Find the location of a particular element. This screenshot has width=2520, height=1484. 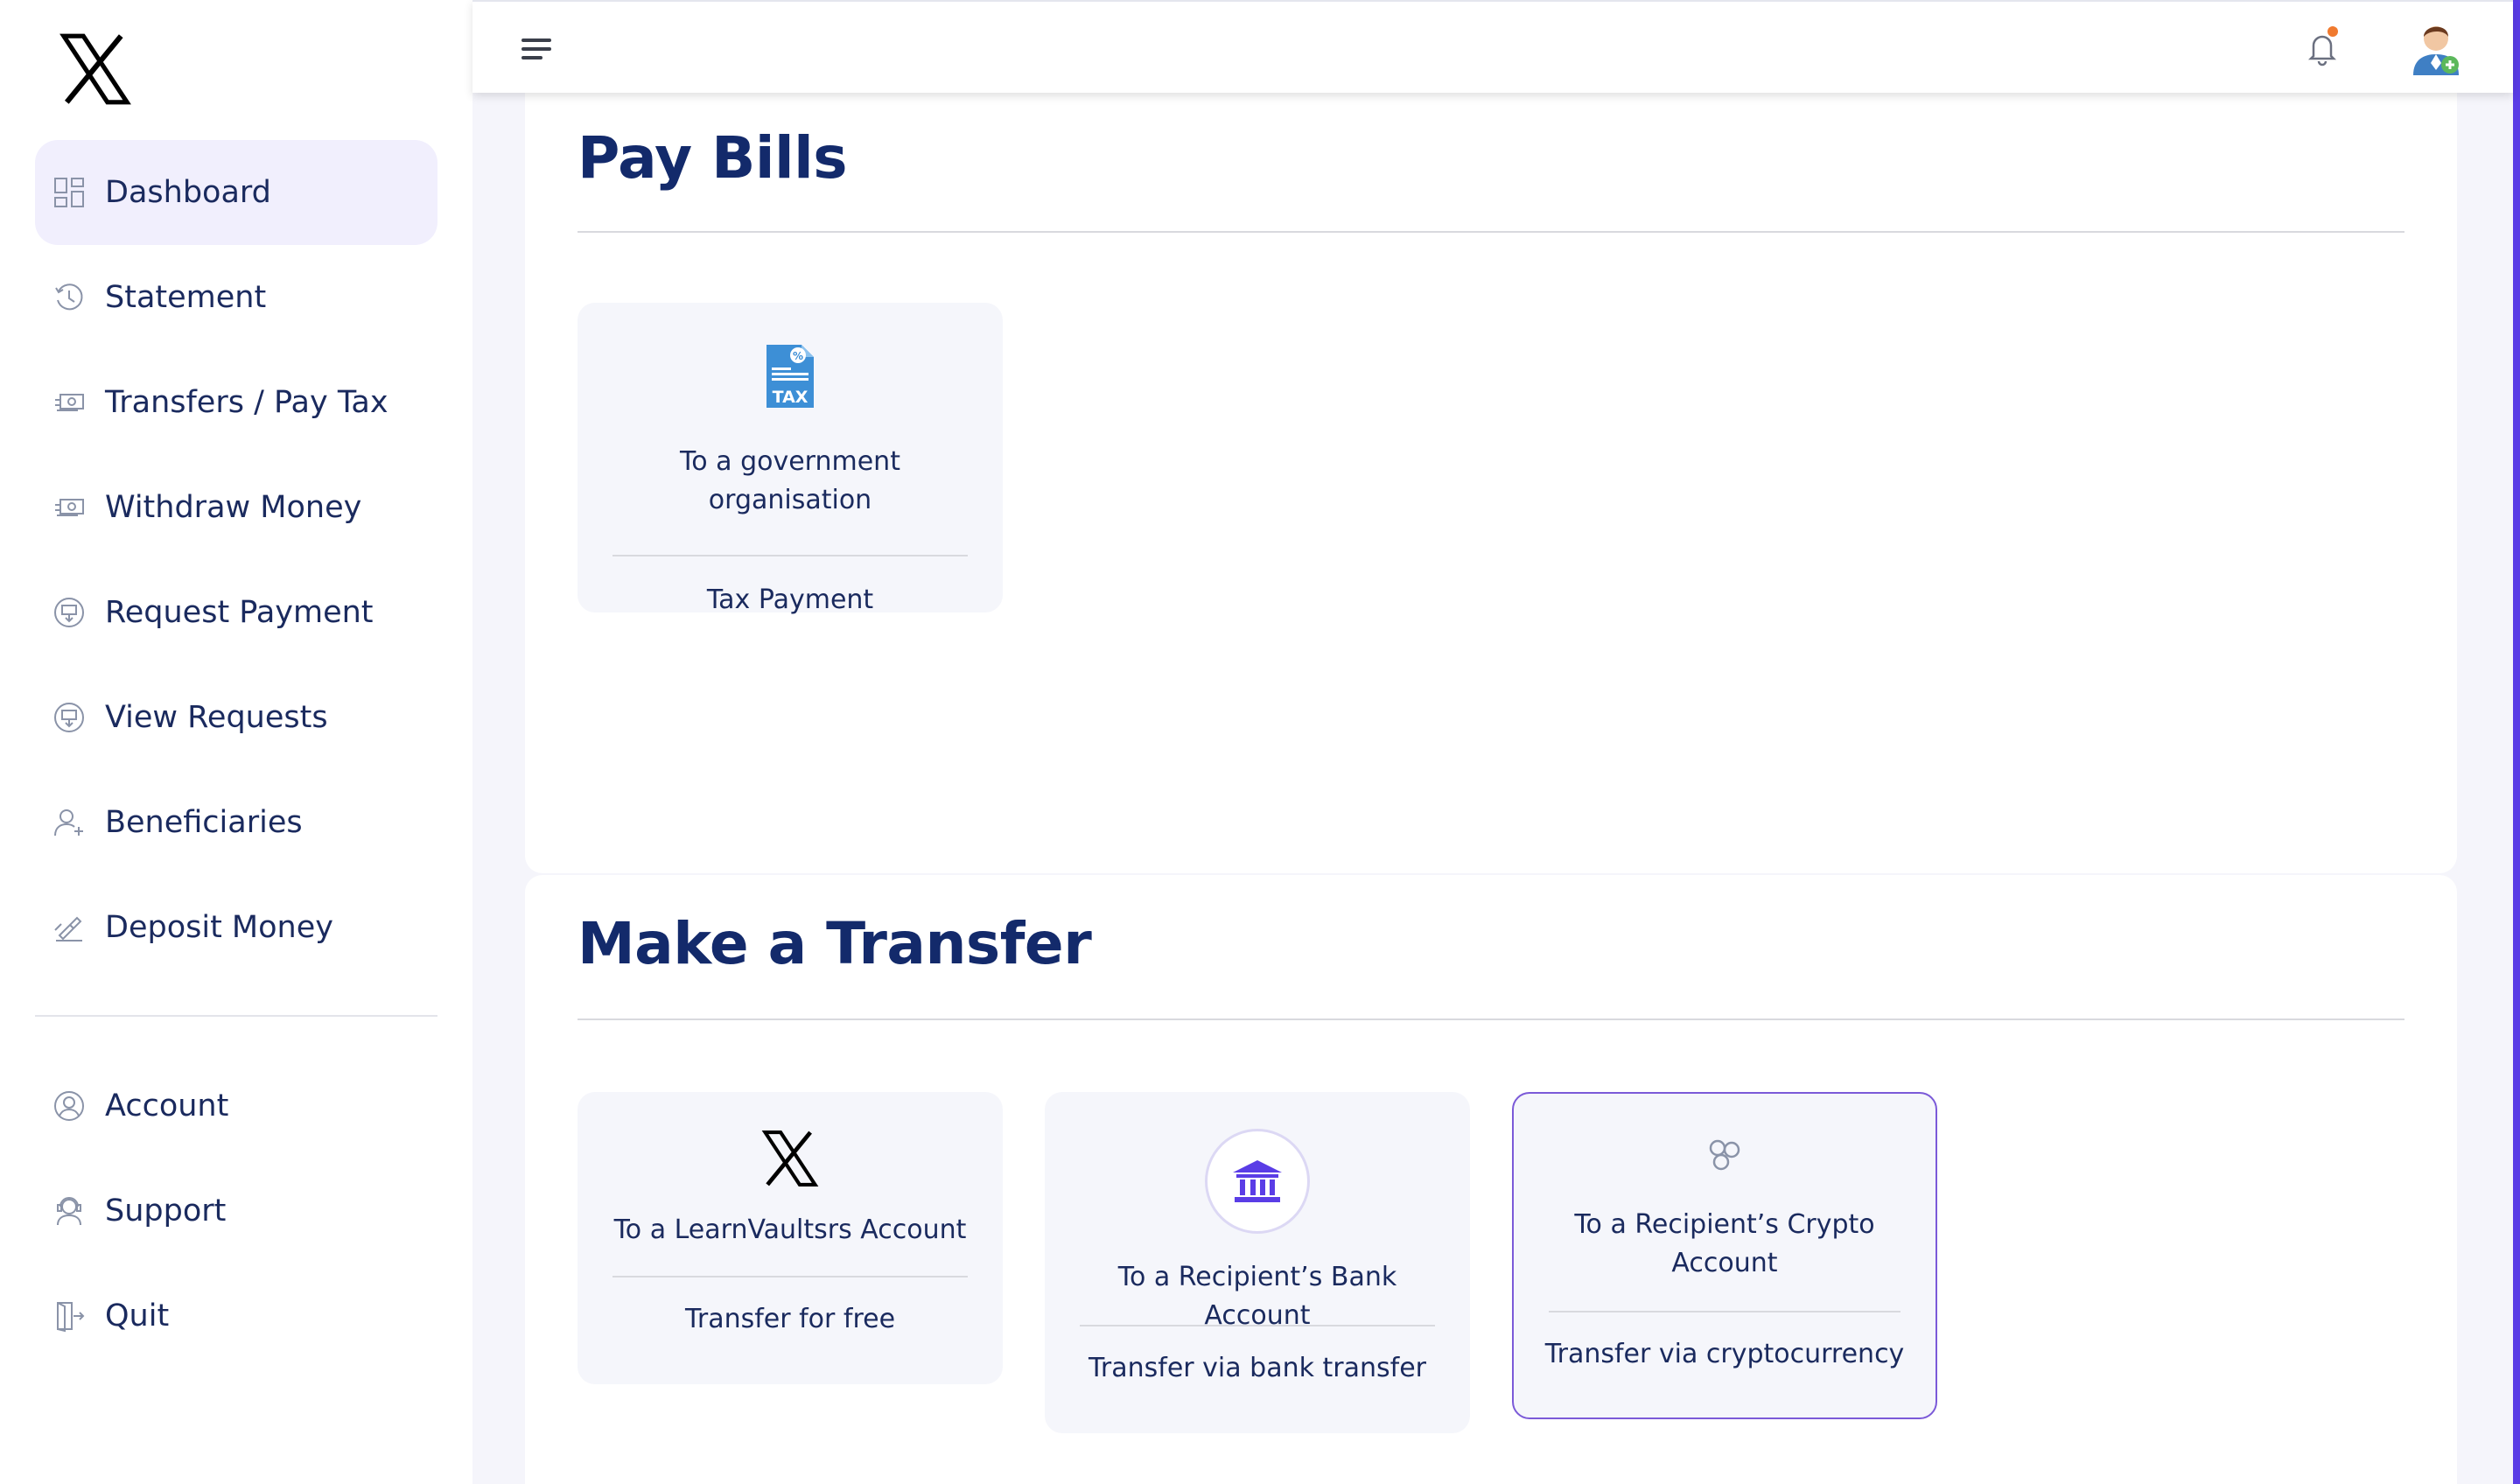

dashboard-icon is located at coordinates (69, 192).